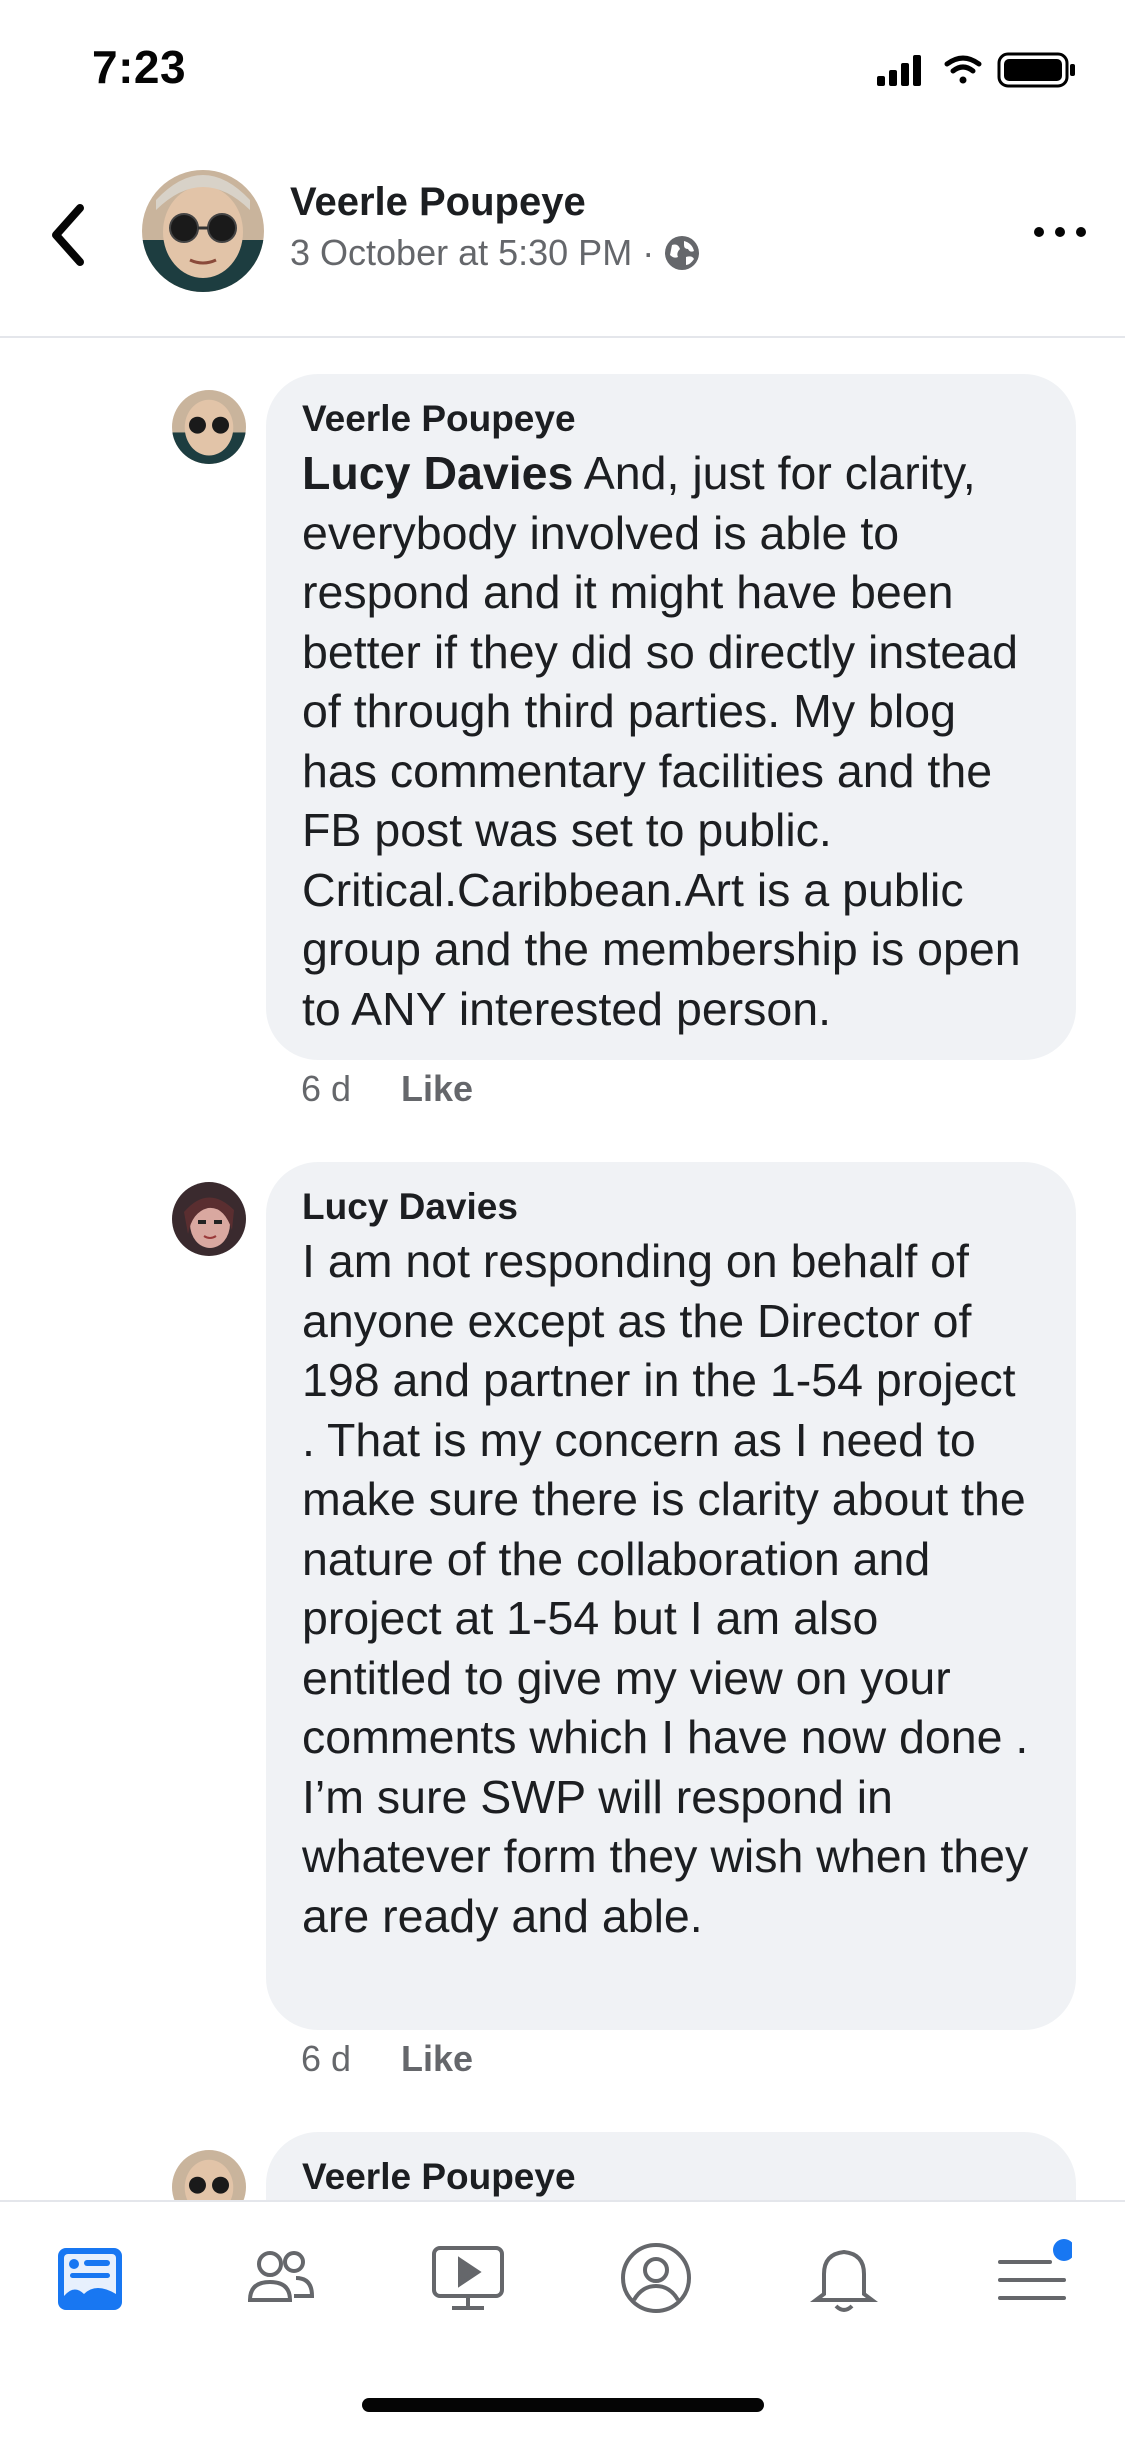 Image resolution: width=1125 pixels, height=2438 pixels. What do you see at coordinates (656, 2278) in the screenshot?
I see `profile-icon` at bounding box center [656, 2278].